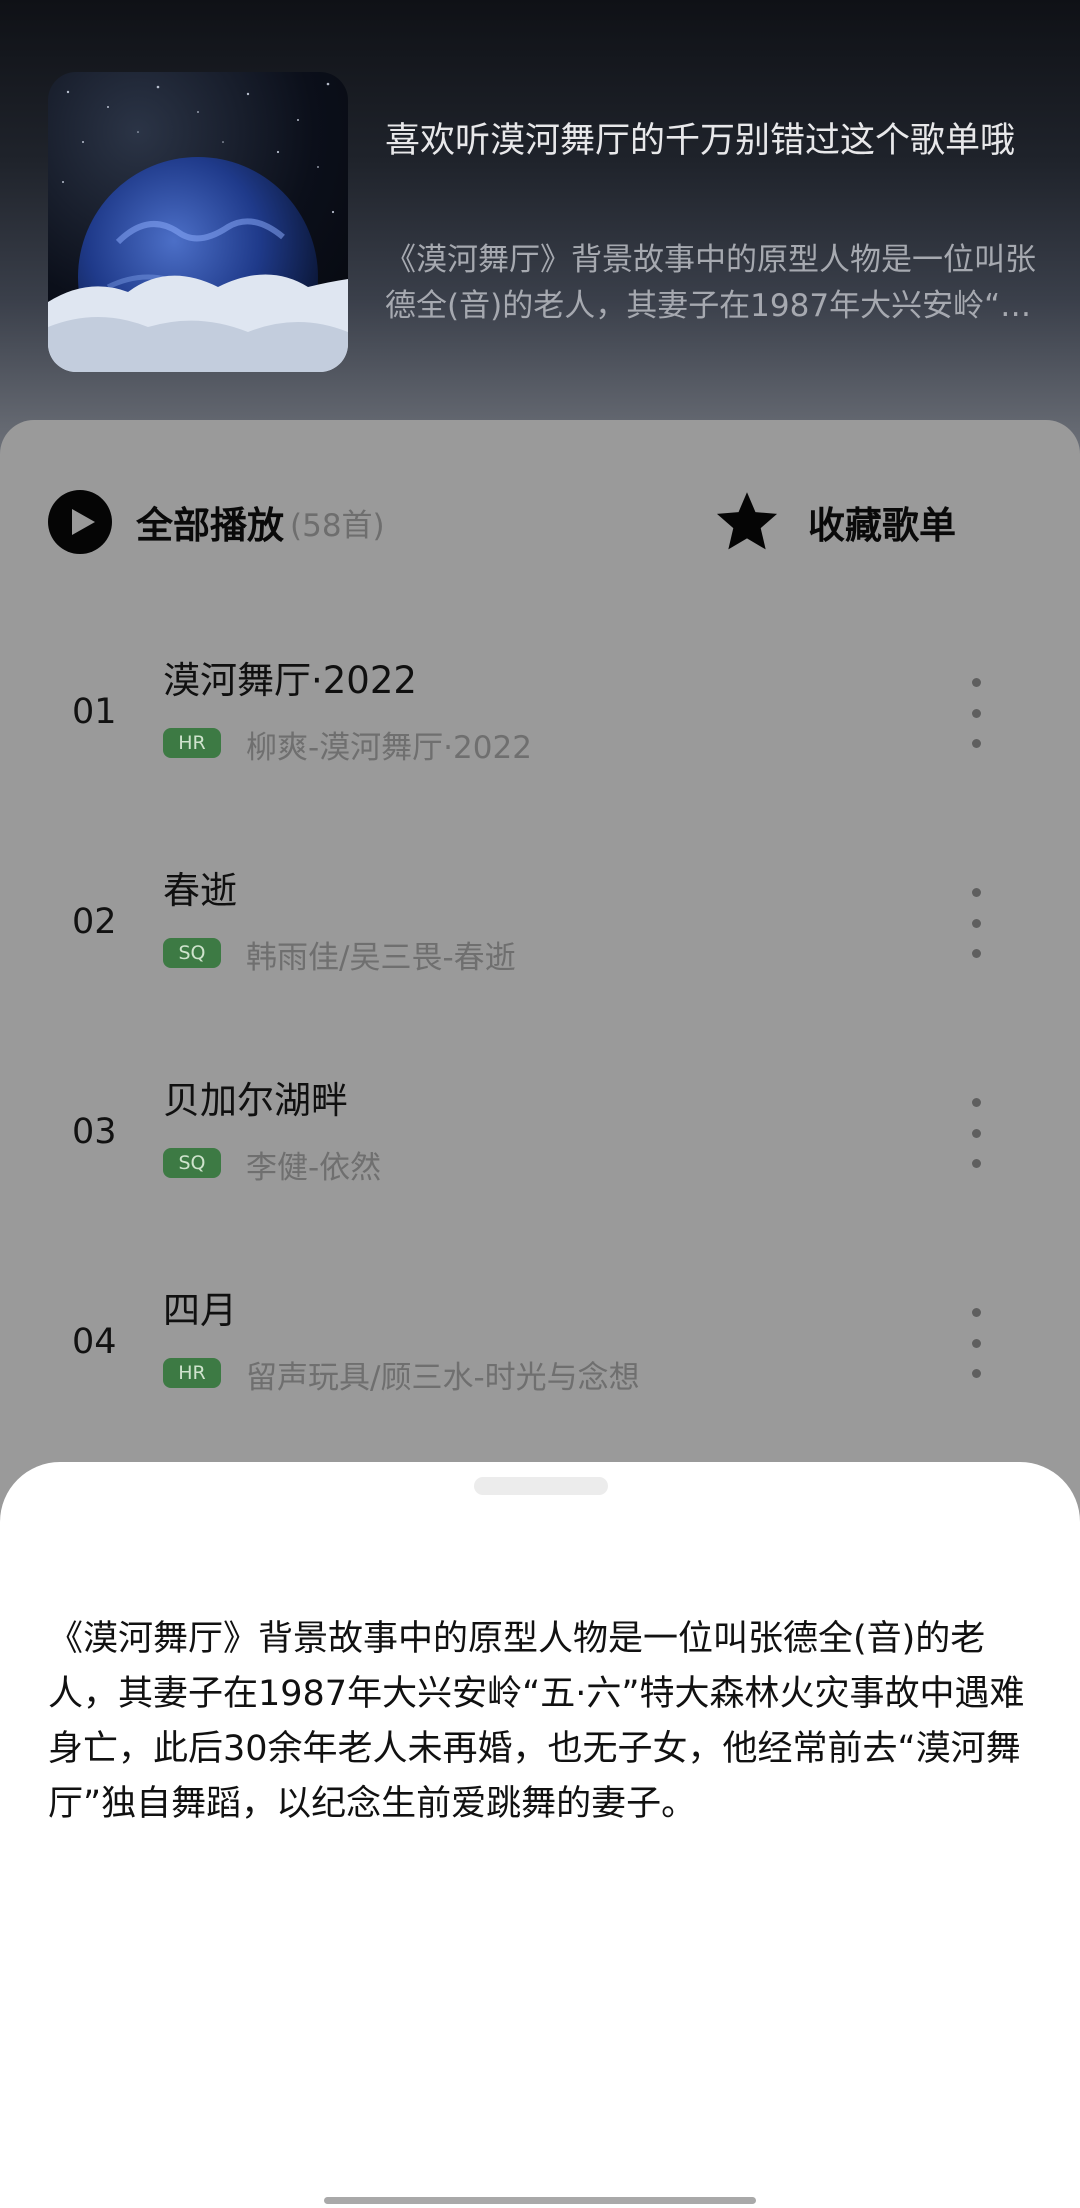 The image size is (1080, 2208). What do you see at coordinates (314, 1168) in the screenshot?
I see `track-artist-album: 李健-依然` at bounding box center [314, 1168].